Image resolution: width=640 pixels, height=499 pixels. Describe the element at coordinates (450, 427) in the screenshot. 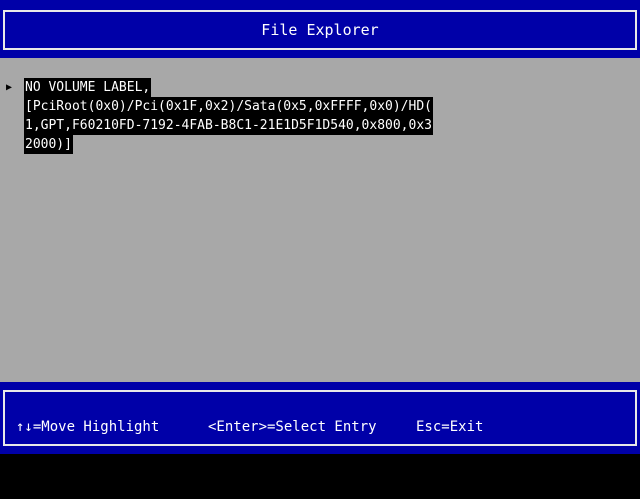

I see `help-exit: Esc=Exit` at that location.